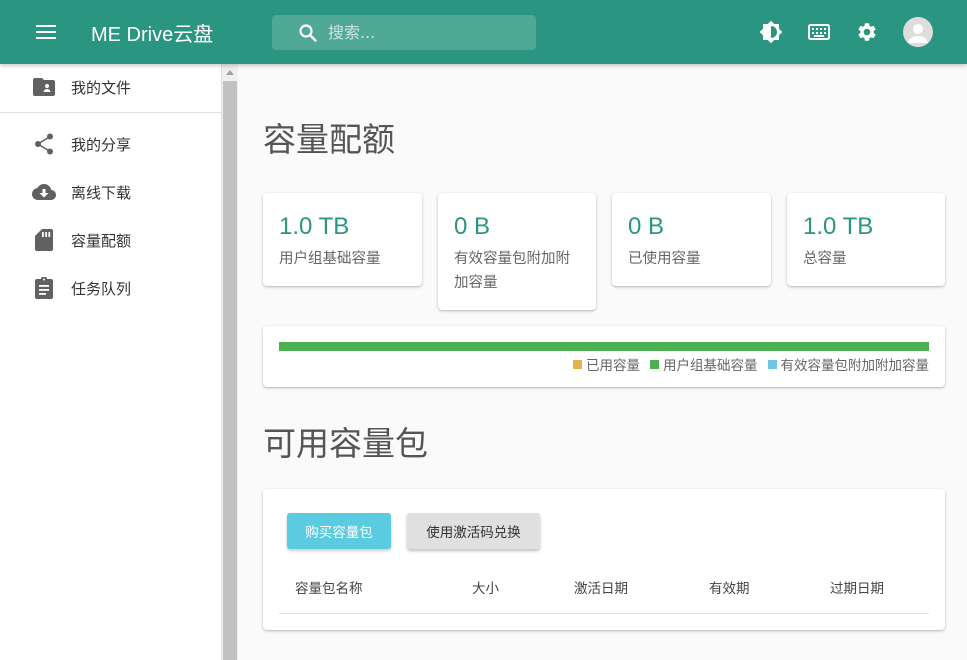 The height and width of the screenshot is (660, 967). I want to click on cloud-download-icon, so click(44, 192).